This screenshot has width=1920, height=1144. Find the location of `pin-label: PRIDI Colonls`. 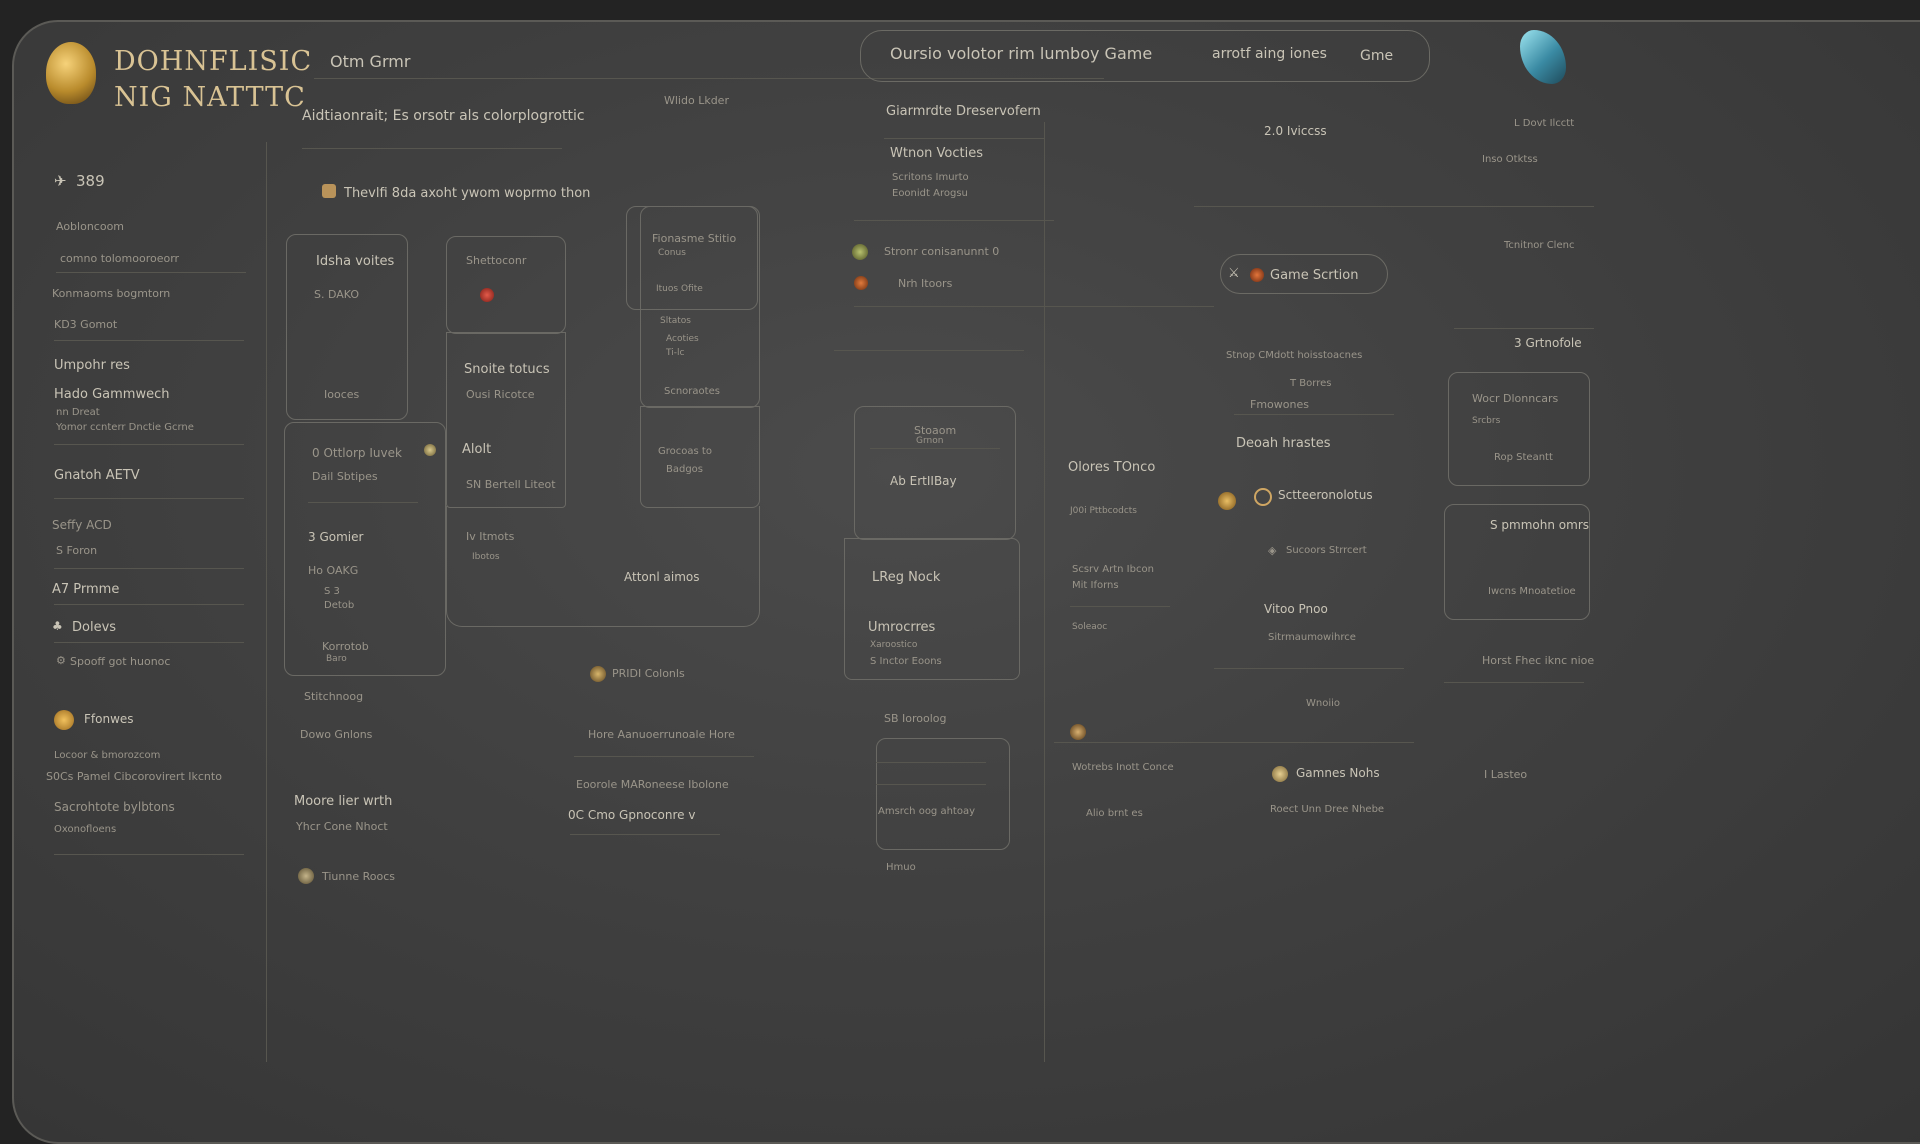

pin-label: PRIDI Colonls is located at coordinates (648, 673).